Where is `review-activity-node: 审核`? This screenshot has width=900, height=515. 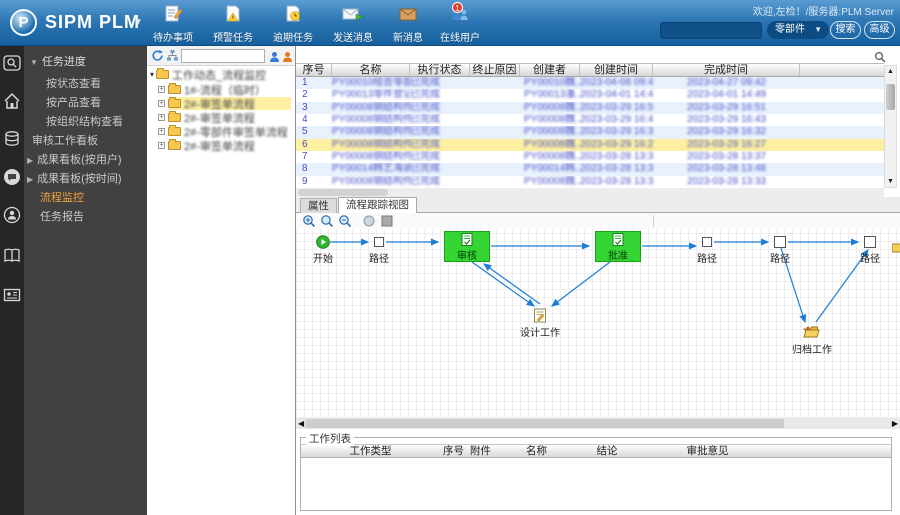
review-activity-node: 审核 is located at coordinates (467, 246).